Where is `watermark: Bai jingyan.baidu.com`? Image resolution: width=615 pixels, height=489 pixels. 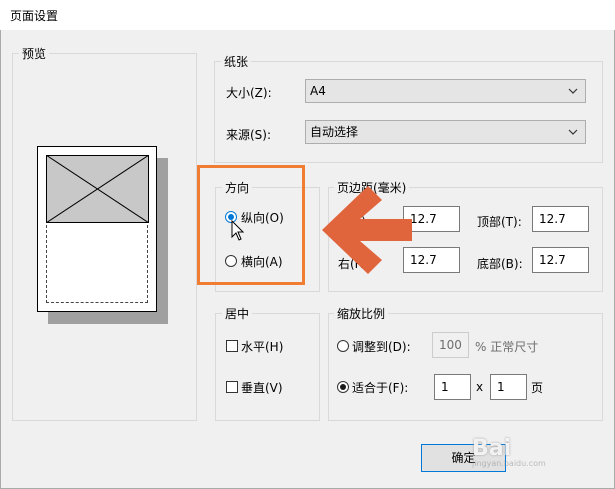
watermark: Bai jingyan.baidu.com is located at coordinates (509, 456).